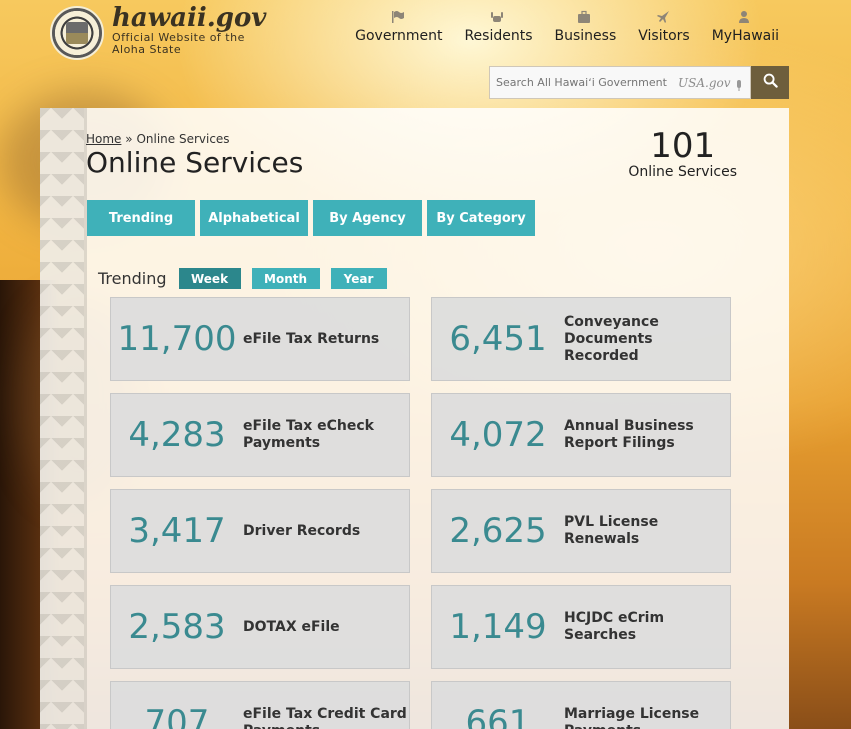 This screenshot has width=851, height=729. I want to click on service-name: Marriage License Payments, so click(632, 717).